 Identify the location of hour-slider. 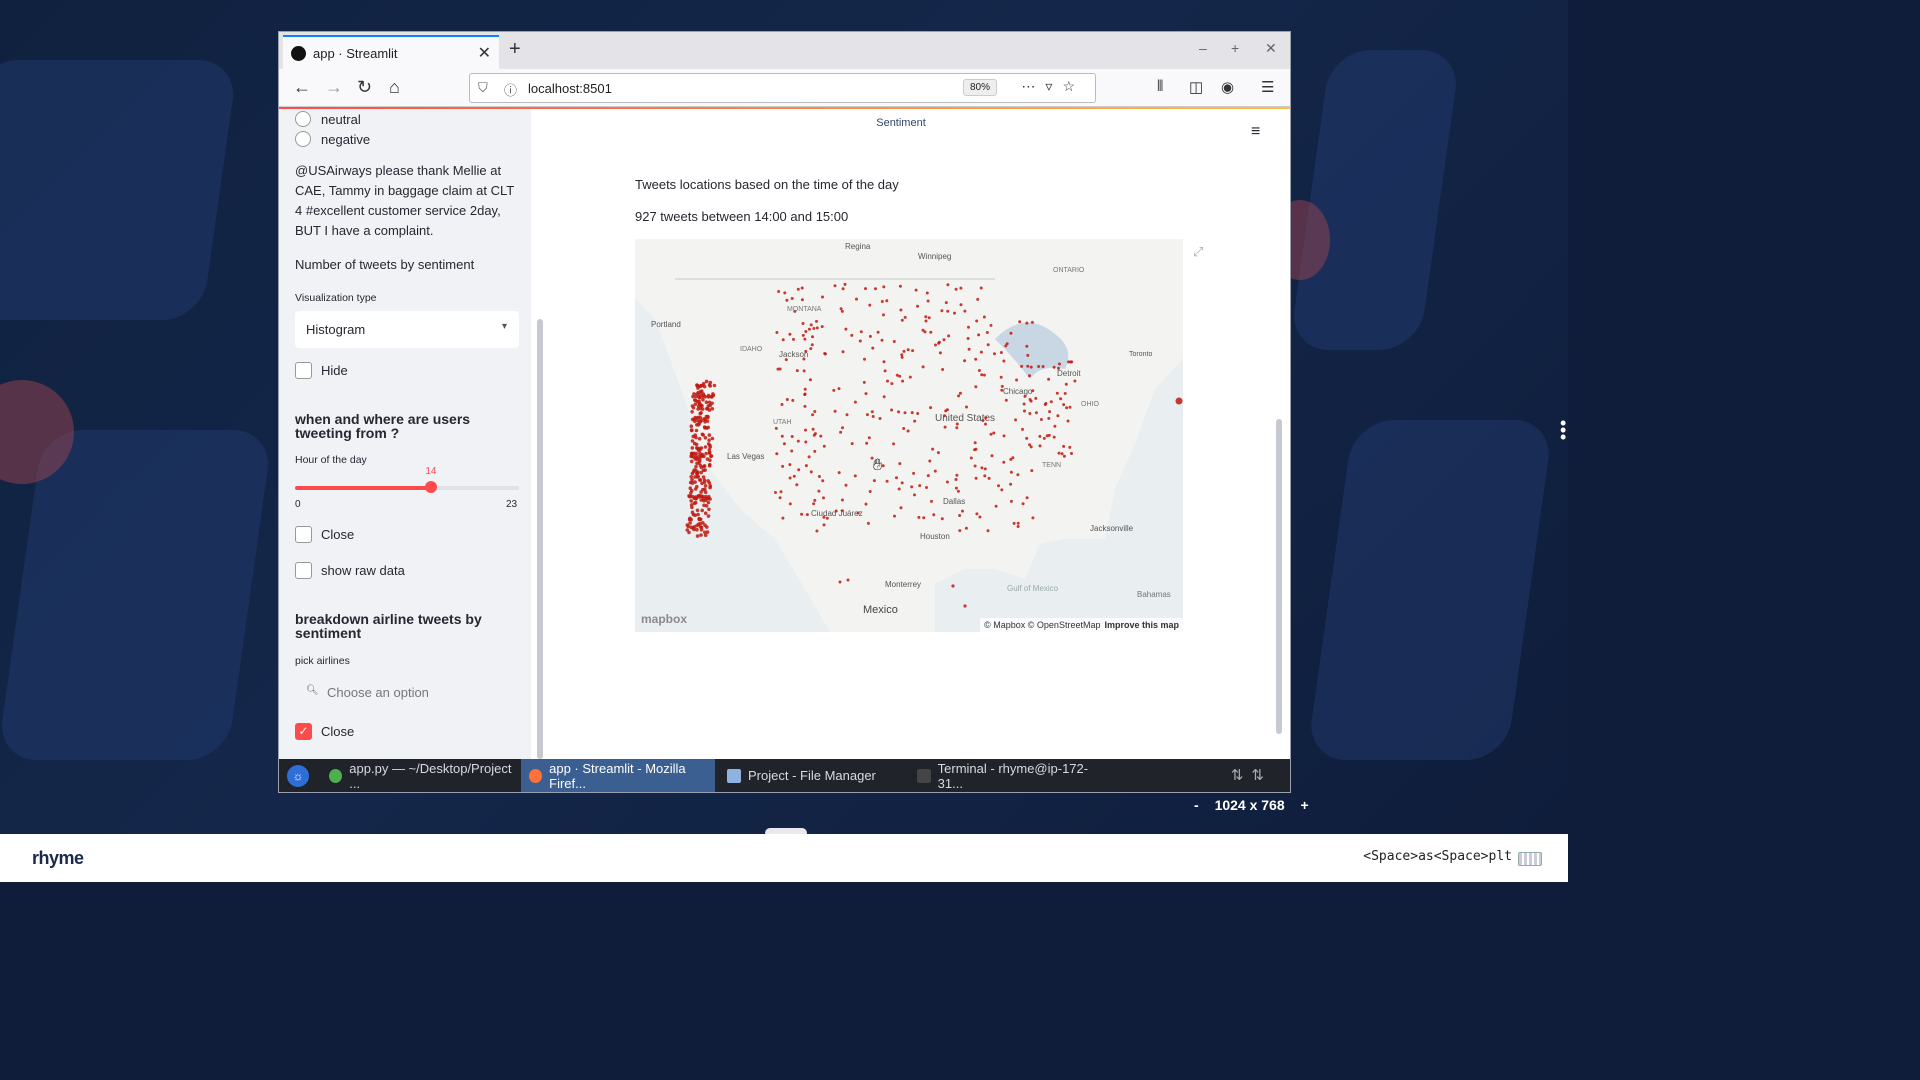
(407, 487).